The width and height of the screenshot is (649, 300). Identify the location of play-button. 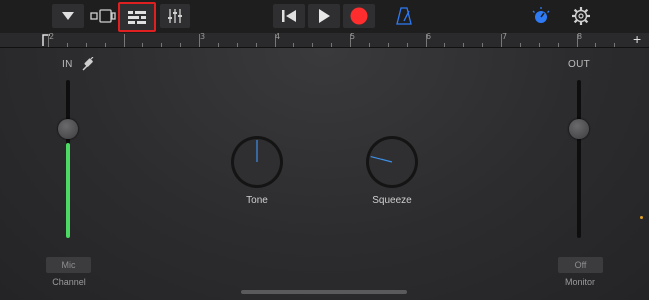
(324, 16).